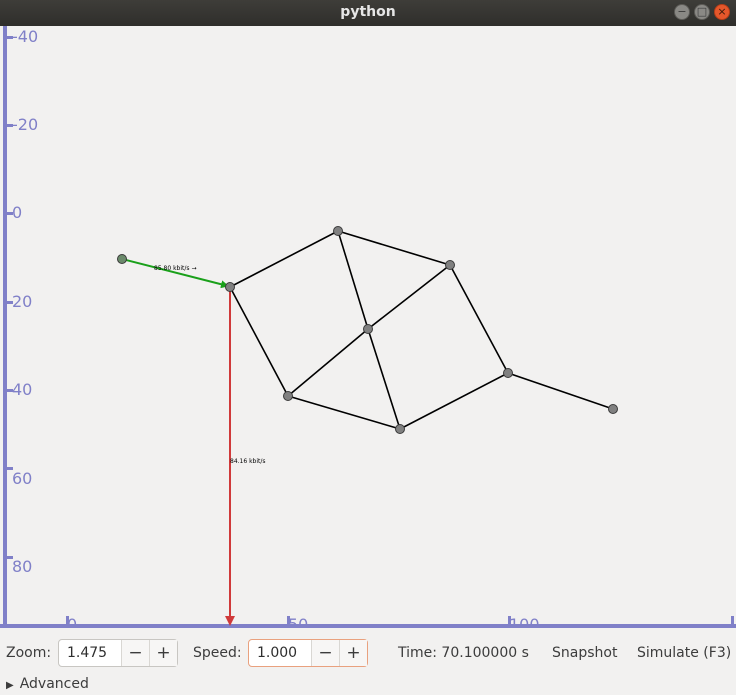 The width and height of the screenshot is (736, 695). What do you see at coordinates (22, 478) in the screenshot?
I see `y-tick-label: 60` at bounding box center [22, 478].